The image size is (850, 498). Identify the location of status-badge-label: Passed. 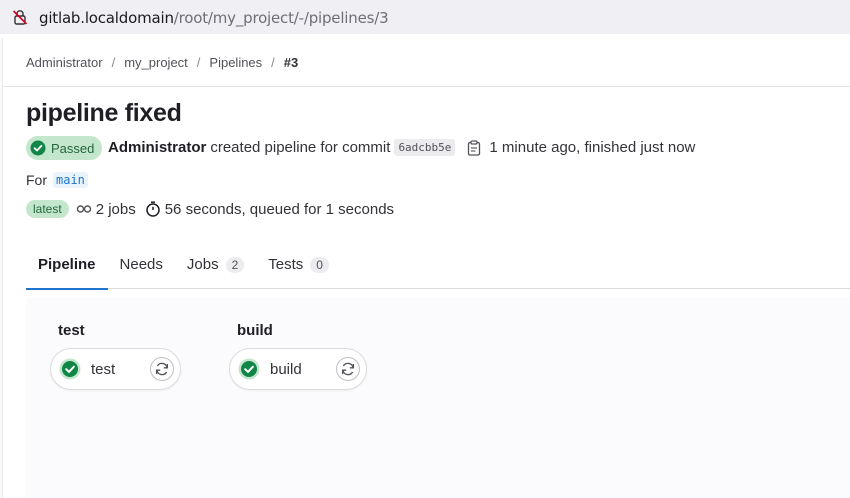
(73, 148).